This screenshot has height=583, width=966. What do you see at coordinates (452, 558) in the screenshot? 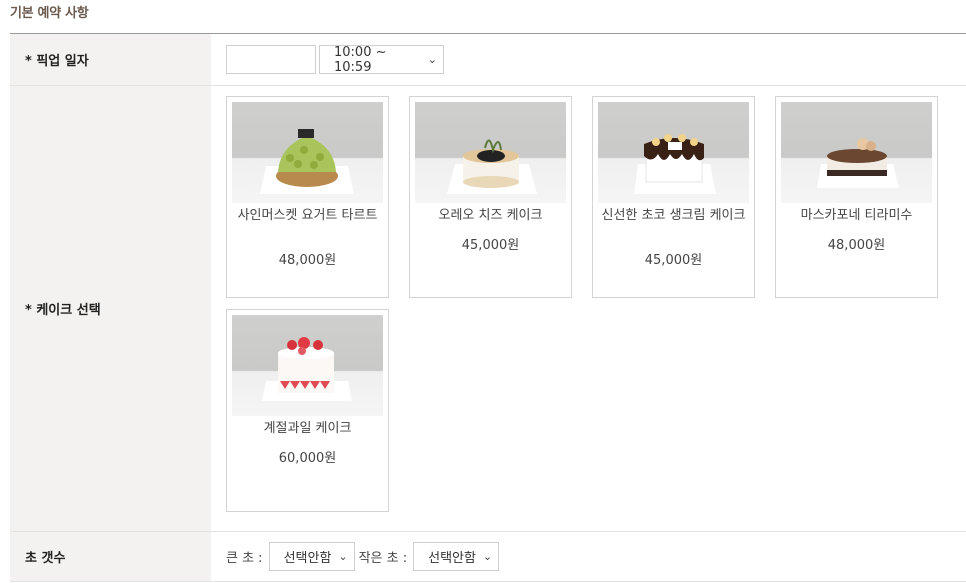
I see `small-candle-value: 선택안함` at bounding box center [452, 558].